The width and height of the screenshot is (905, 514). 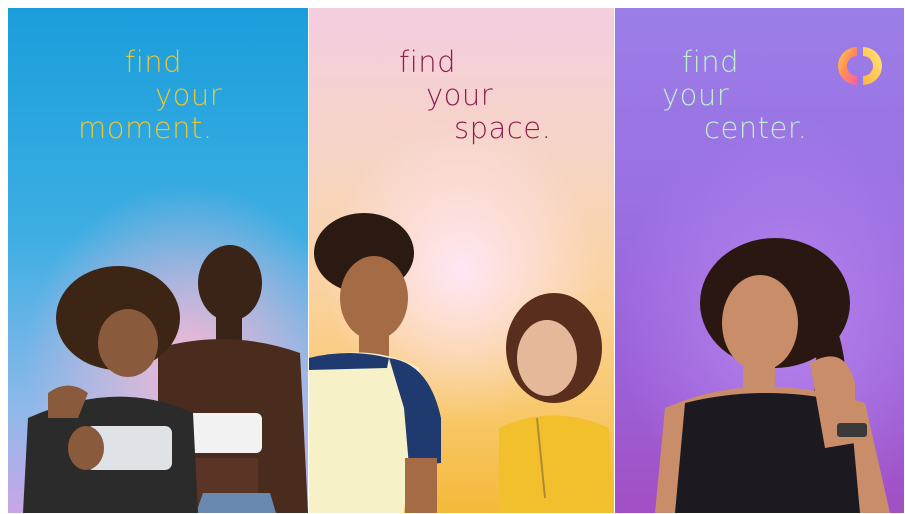 I want to click on smiling-woman-photo, so click(x=772, y=375).